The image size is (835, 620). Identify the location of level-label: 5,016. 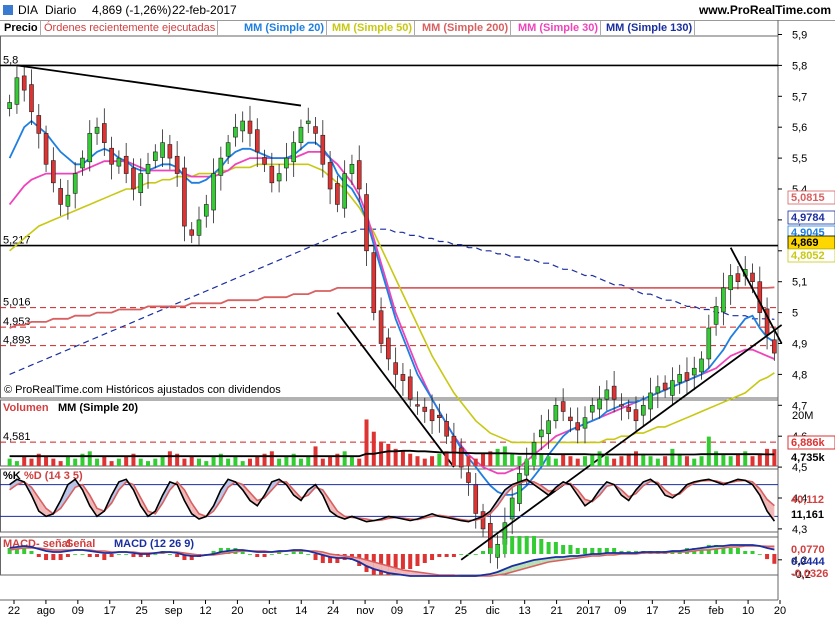
(17, 303).